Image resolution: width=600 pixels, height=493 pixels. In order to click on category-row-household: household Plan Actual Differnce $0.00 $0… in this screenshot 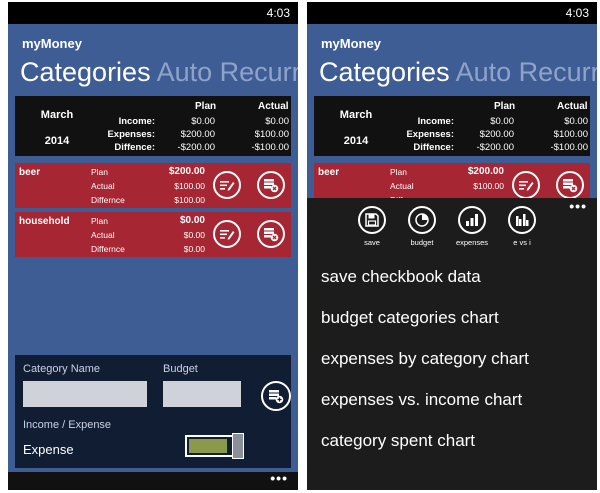, I will do `click(153, 234)`.